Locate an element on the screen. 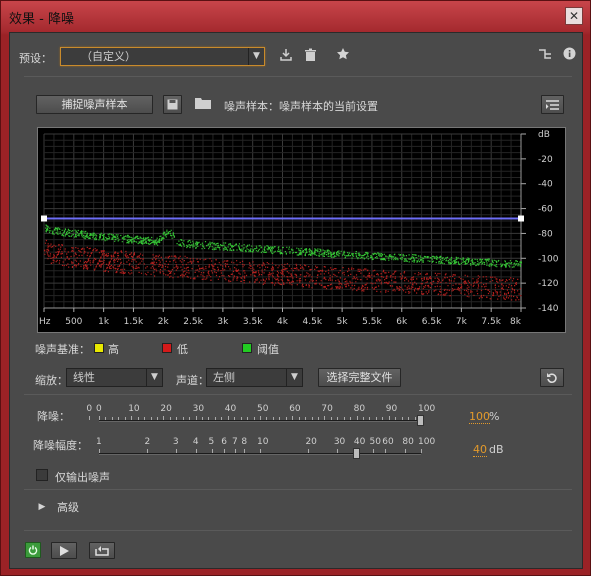 The height and width of the screenshot is (576, 591). reset-button is located at coordinates (552, 377).